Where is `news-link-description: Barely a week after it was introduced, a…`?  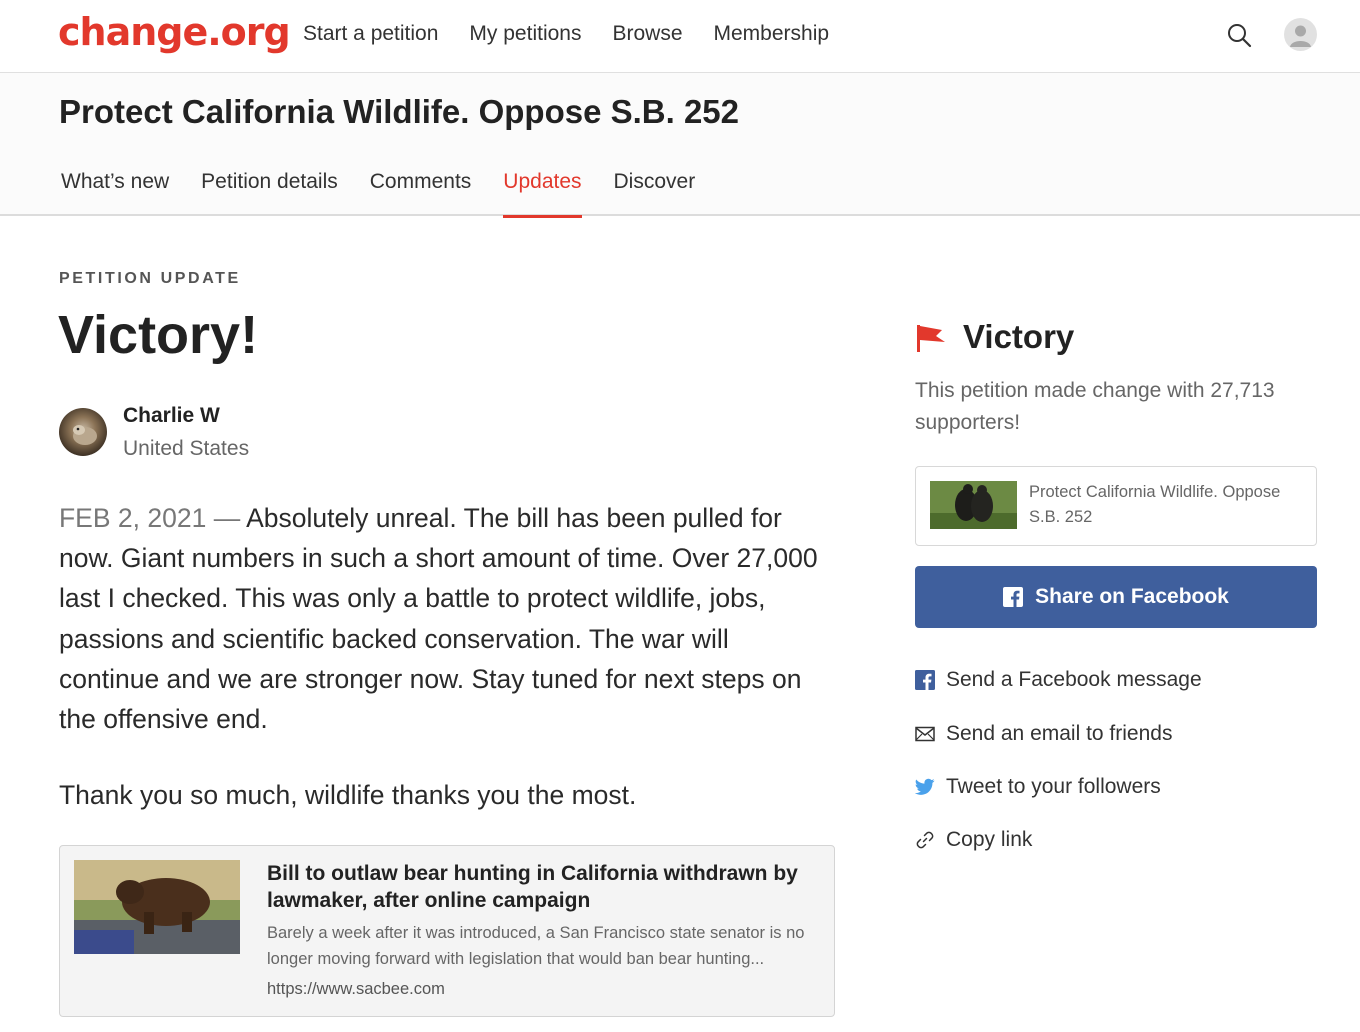
news-link-description: Barely a week after it was introduced, a… is located at coordinates (536, 946).